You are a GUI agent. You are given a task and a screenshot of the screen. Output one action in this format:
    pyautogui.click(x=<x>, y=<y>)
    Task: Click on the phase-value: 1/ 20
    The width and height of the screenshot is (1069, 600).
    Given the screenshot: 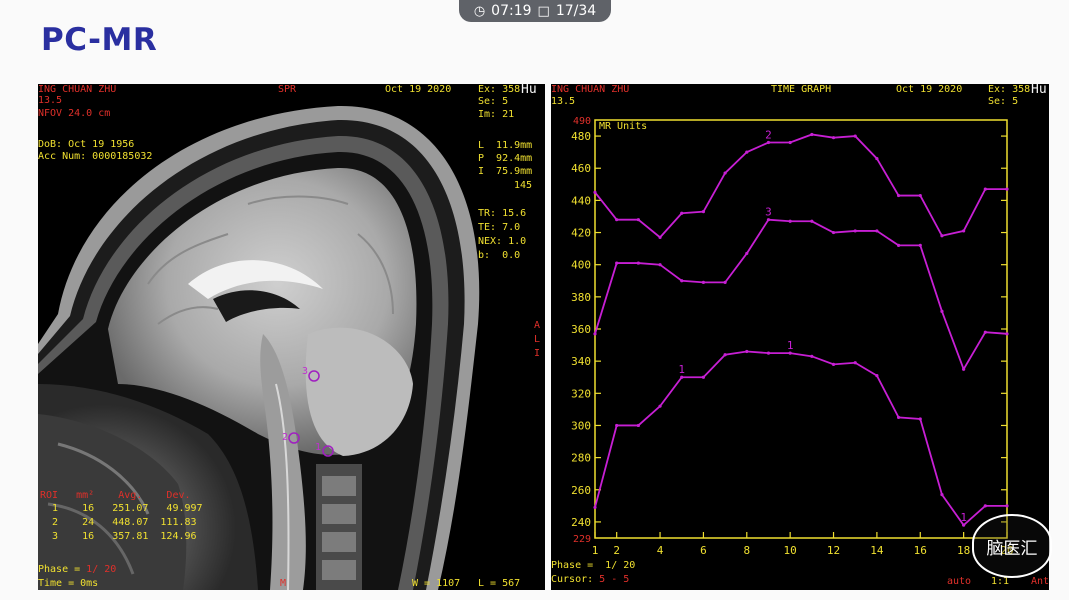 What is the action you would take?
    pyautogui.click(x=101, y=569)
    